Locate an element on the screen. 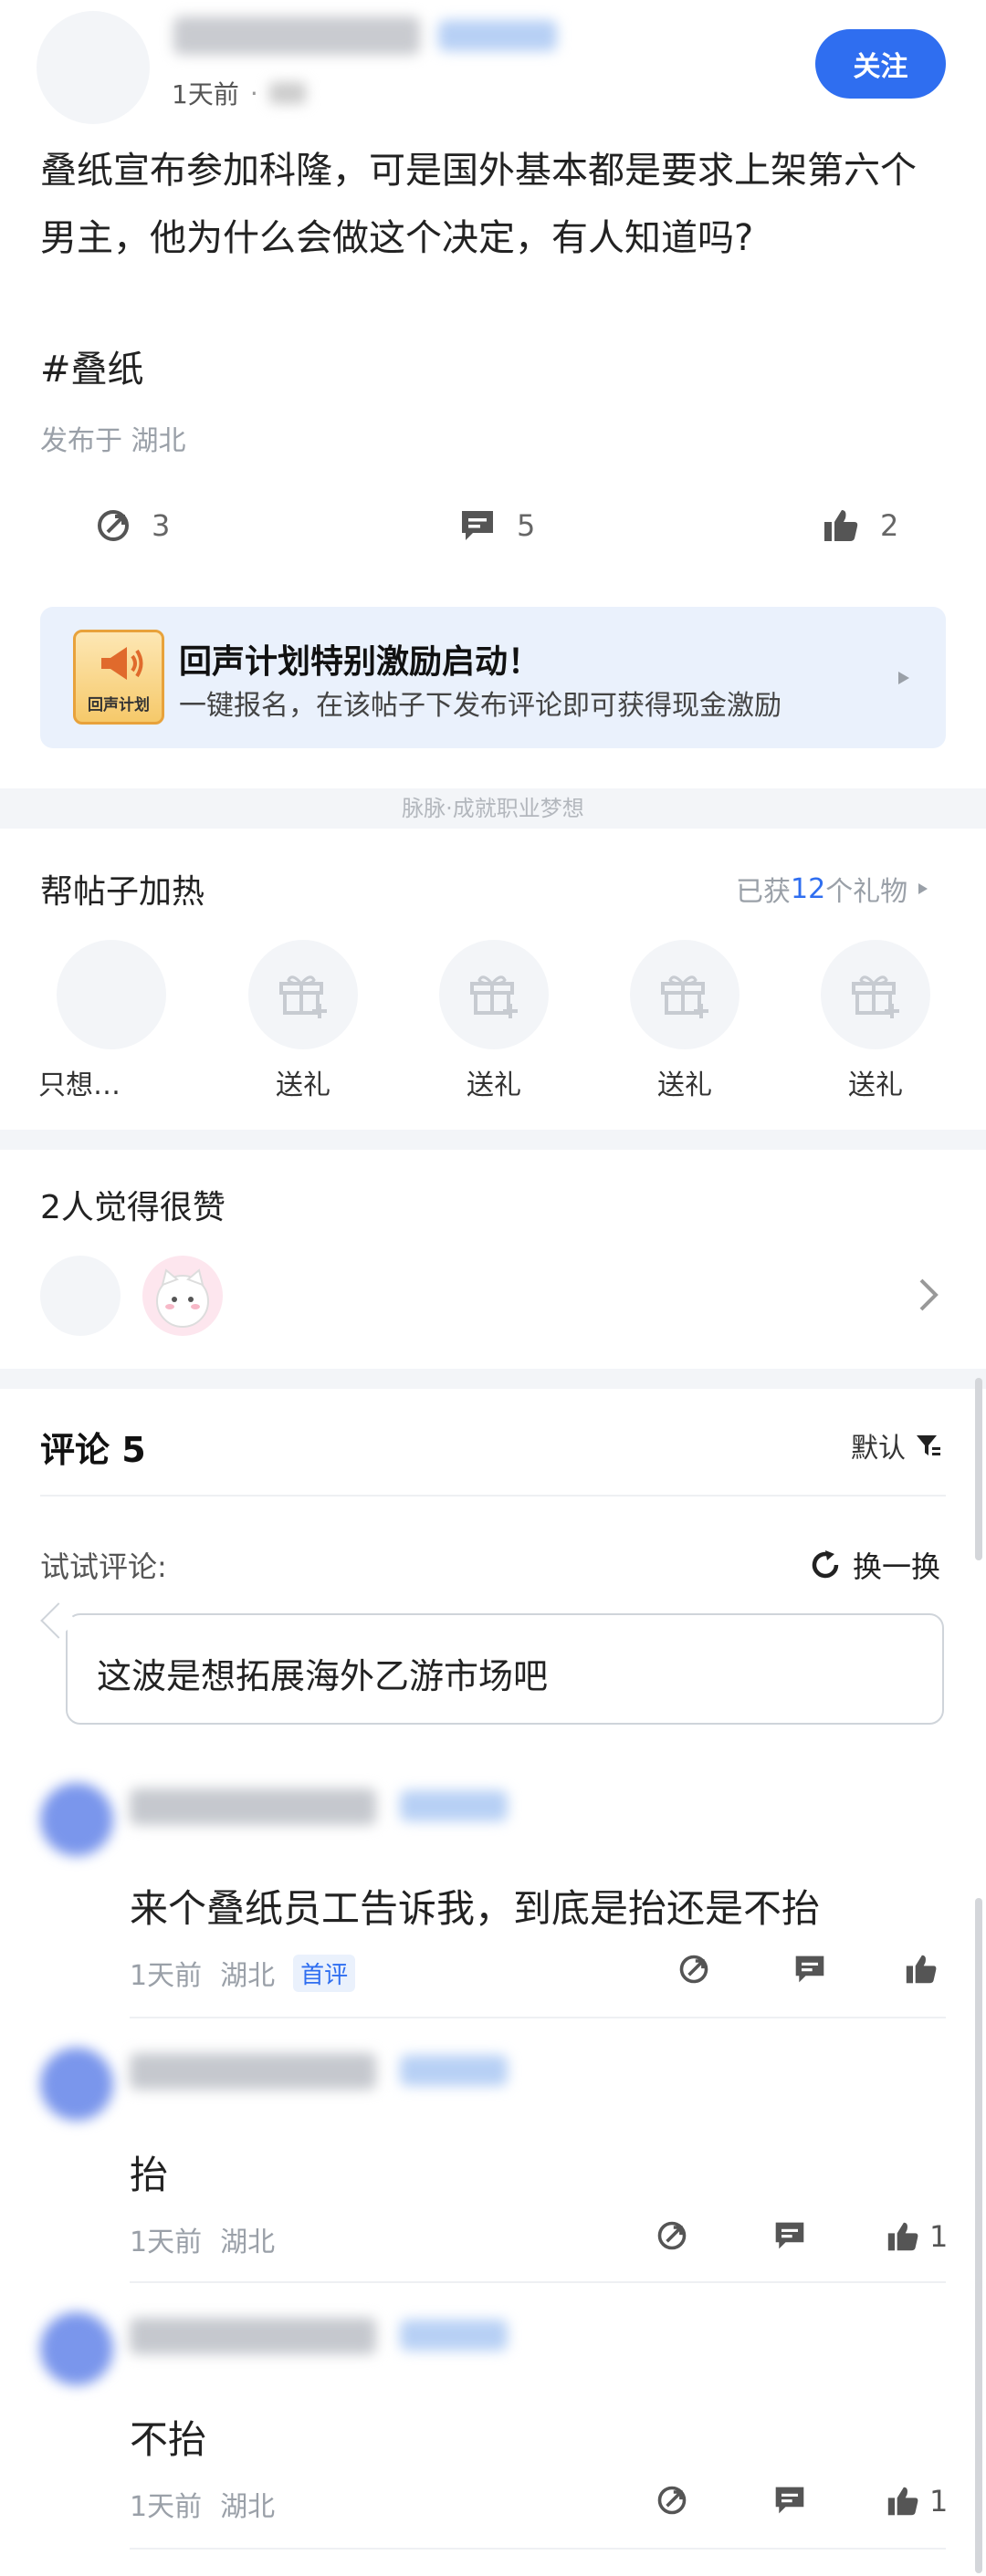 Image resolution: width=986 pixels, height=2576 pixels. comment-text: 抬 is located at coordinates (149, 2175).